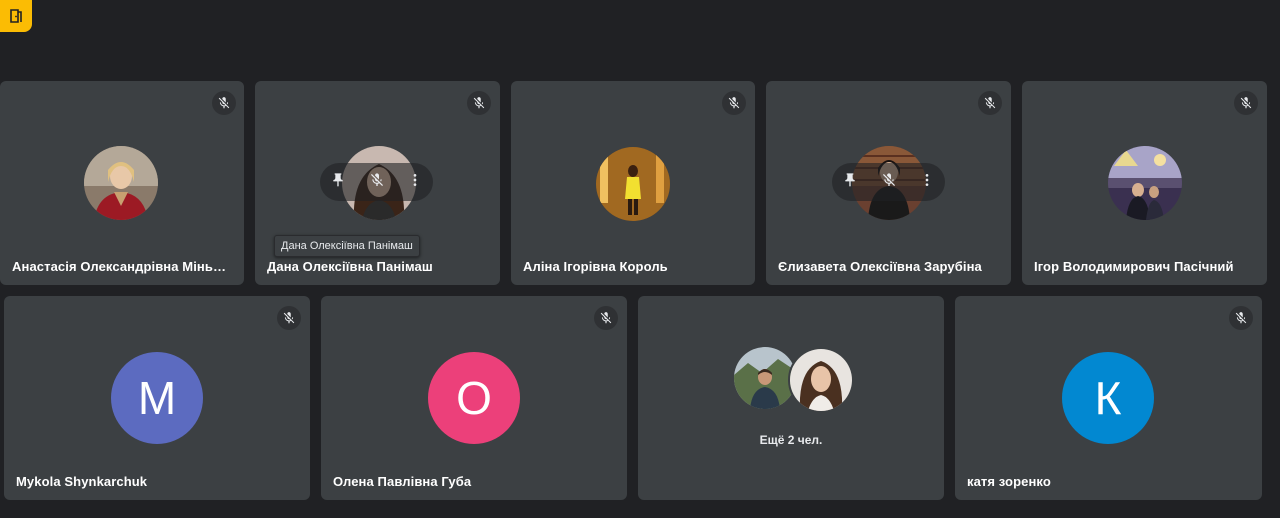 The height and width of the screenshot is (518, 1280). Describe the element at coordinates (791, 440) in the screenshot. I see `more-participants-label: Ещё 2 чел.` at that location.